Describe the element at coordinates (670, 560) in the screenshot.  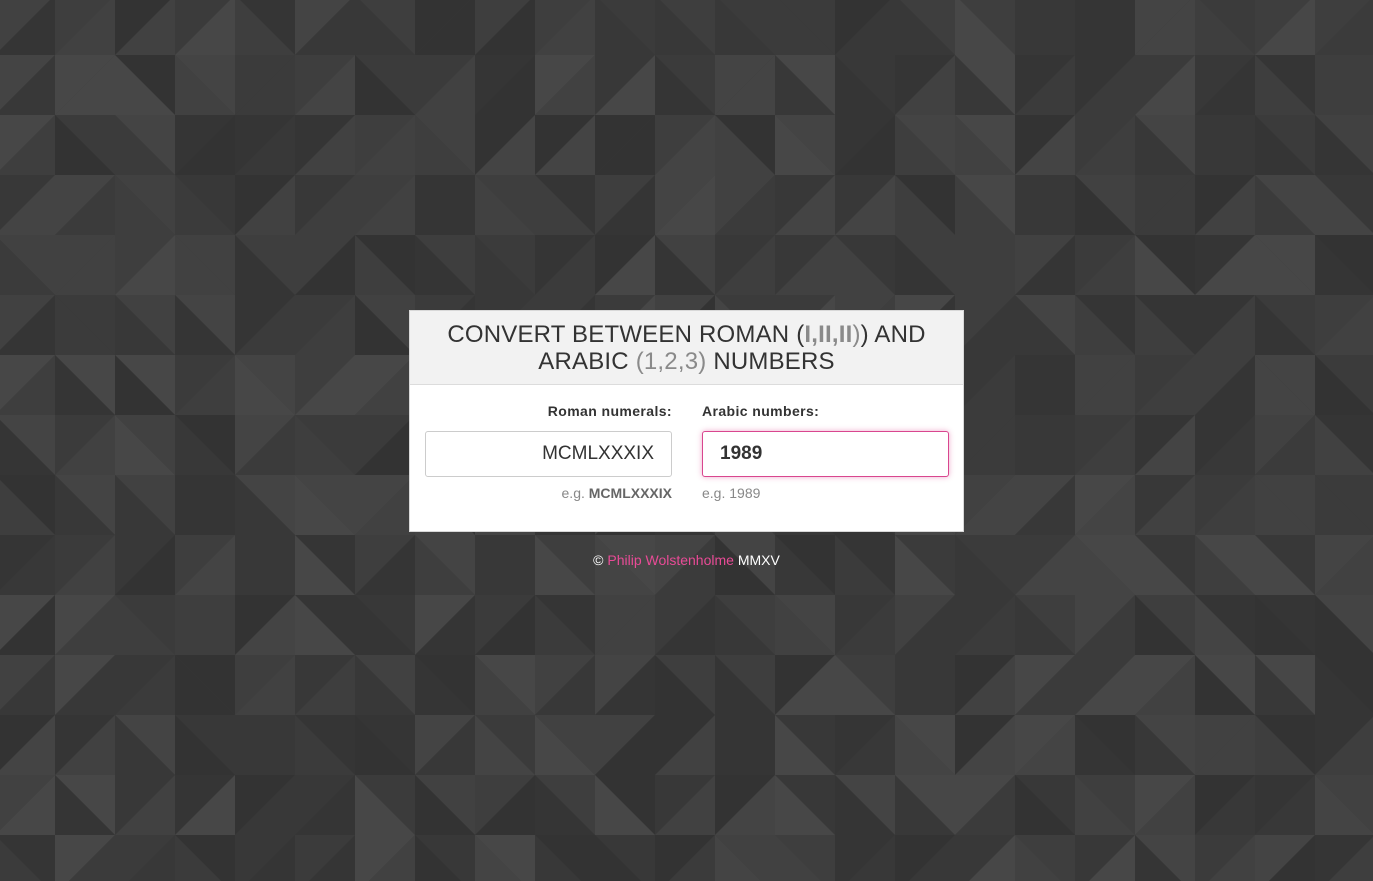
I see `author-link: Philip Wolstenholme` at that location.